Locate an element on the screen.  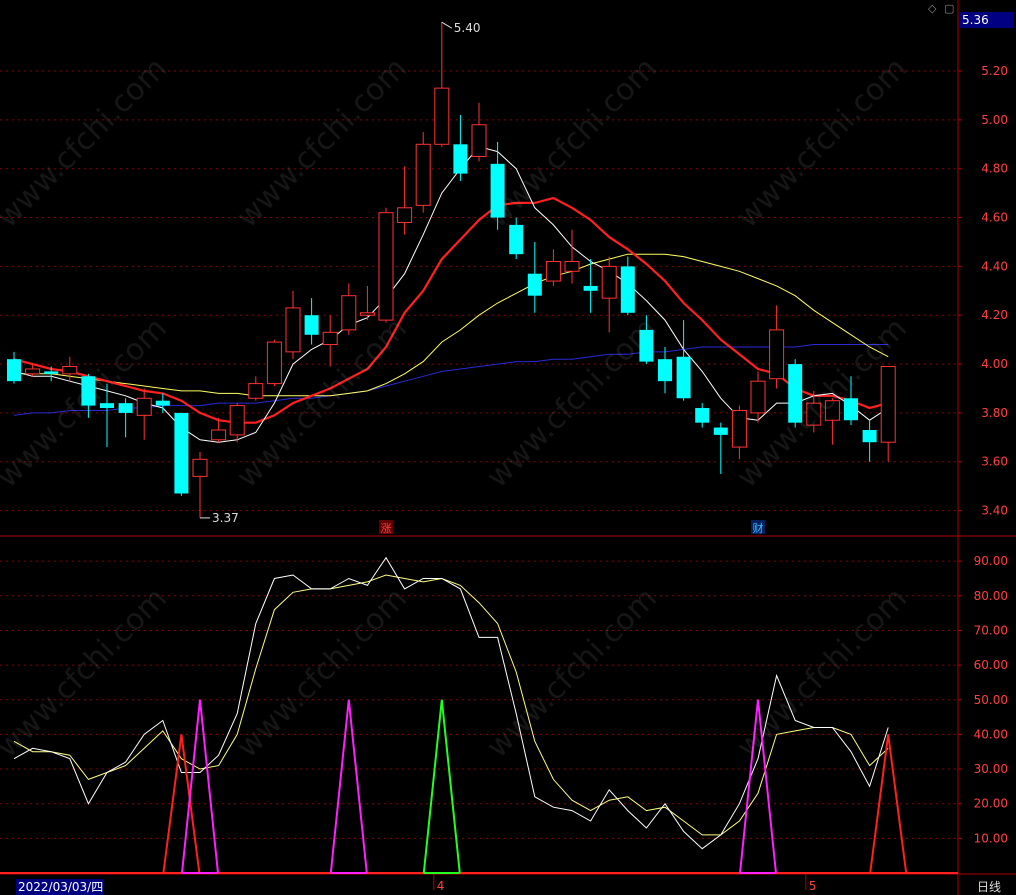
low-label: 3.37 is located at coordinates (225, 518).